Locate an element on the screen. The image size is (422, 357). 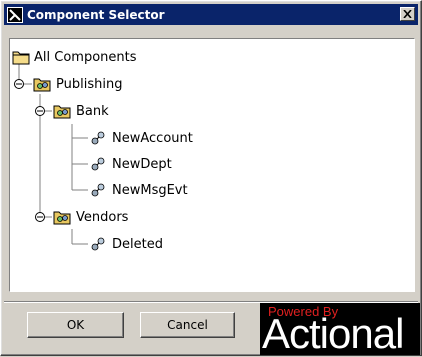
tree-node-vendors: Vendors is located at coordinates (90, 217).